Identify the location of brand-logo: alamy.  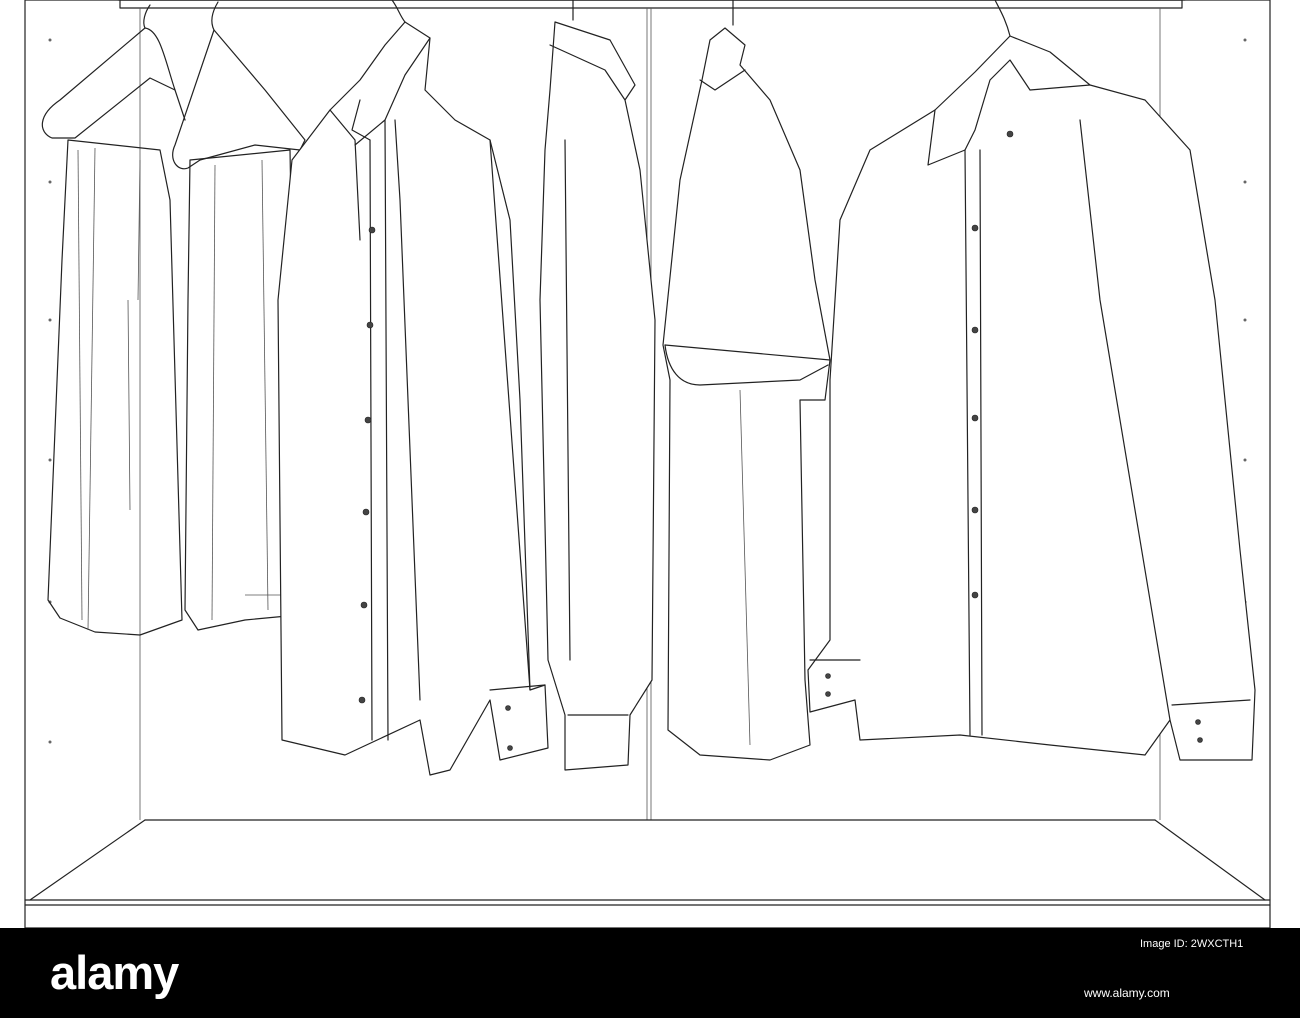
(114, 972).